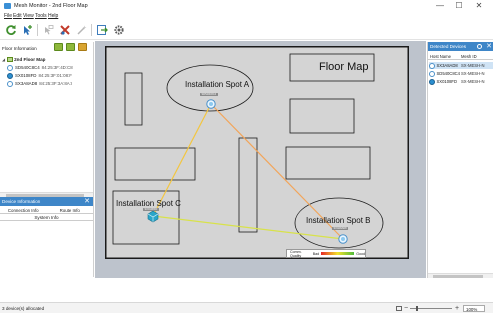  I want to click on floor-information-header: Floor Information, so click(19, 48).